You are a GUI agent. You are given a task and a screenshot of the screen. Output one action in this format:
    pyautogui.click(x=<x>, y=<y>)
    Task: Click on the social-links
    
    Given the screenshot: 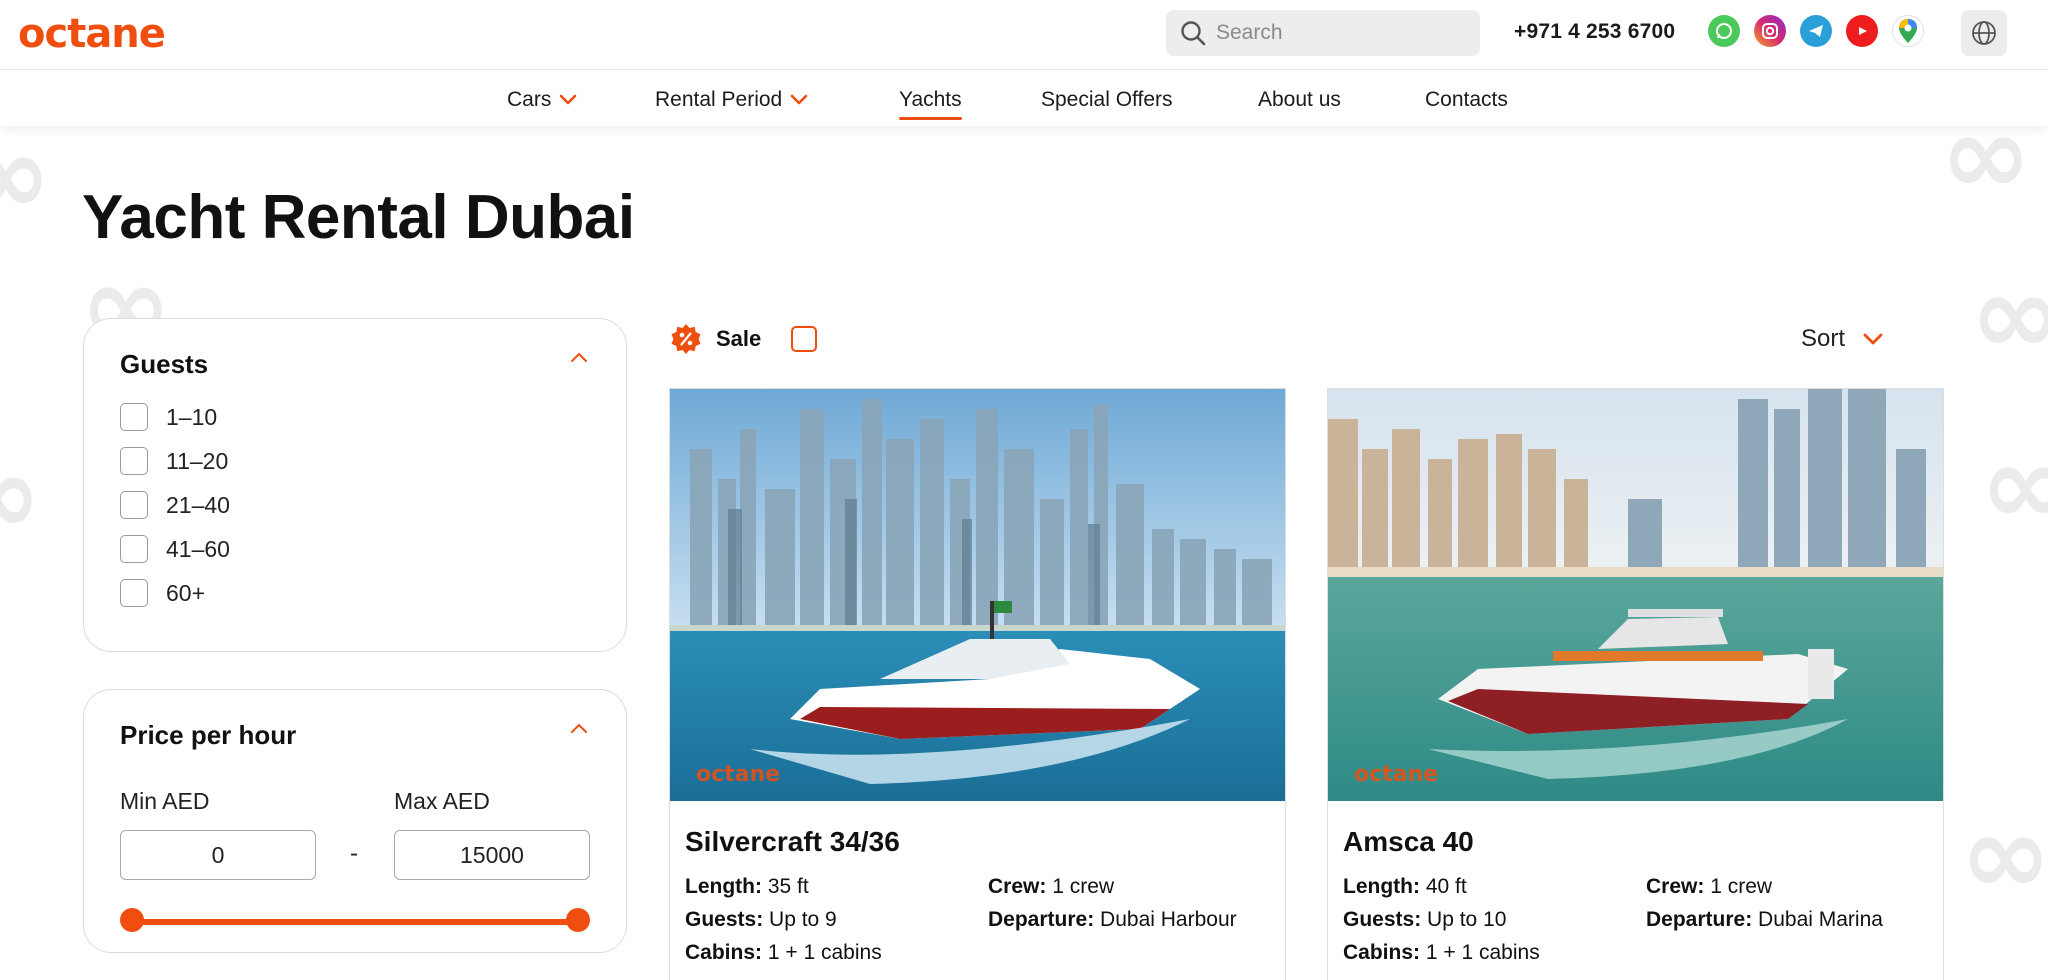 What is the action you would take?
    pyautogui.click(x=1816, y=31)
    